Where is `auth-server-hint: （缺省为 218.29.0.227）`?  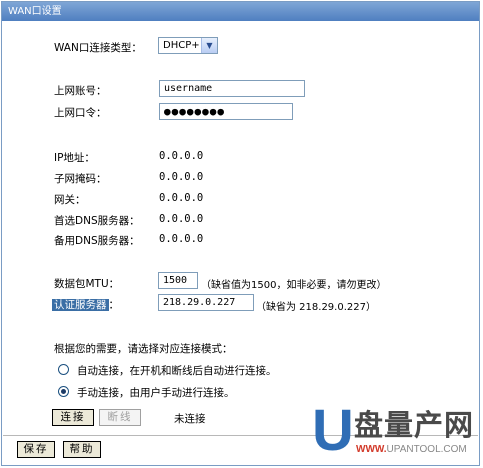 auth-server-hint: （缺省为 218.29.0.227） is located at coordinates (316, 307).